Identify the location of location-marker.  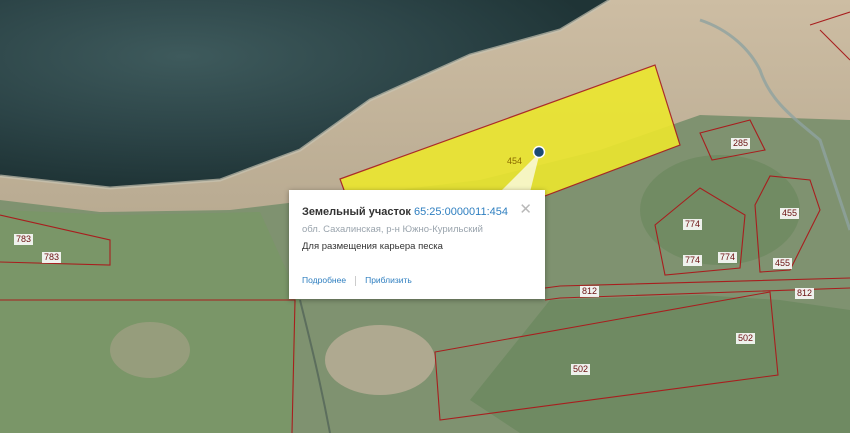
(539, 152).